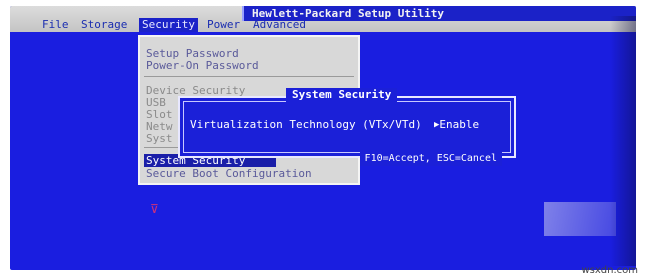 This screenshot has width=646, height=277. Describe the element at coordinates (104, 25) in the screenshot. I see `menu-storage: Storage` at that location.